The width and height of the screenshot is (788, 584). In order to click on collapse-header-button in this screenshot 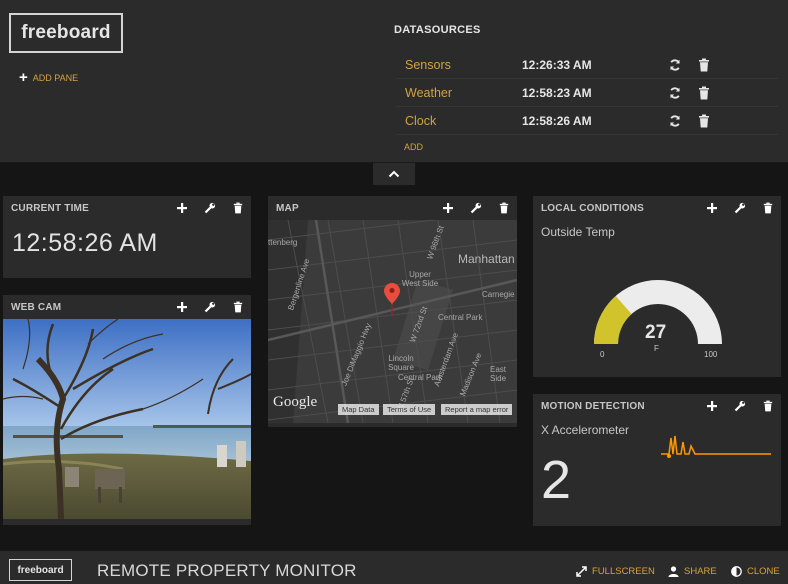, I will do `click(394, 174)`.